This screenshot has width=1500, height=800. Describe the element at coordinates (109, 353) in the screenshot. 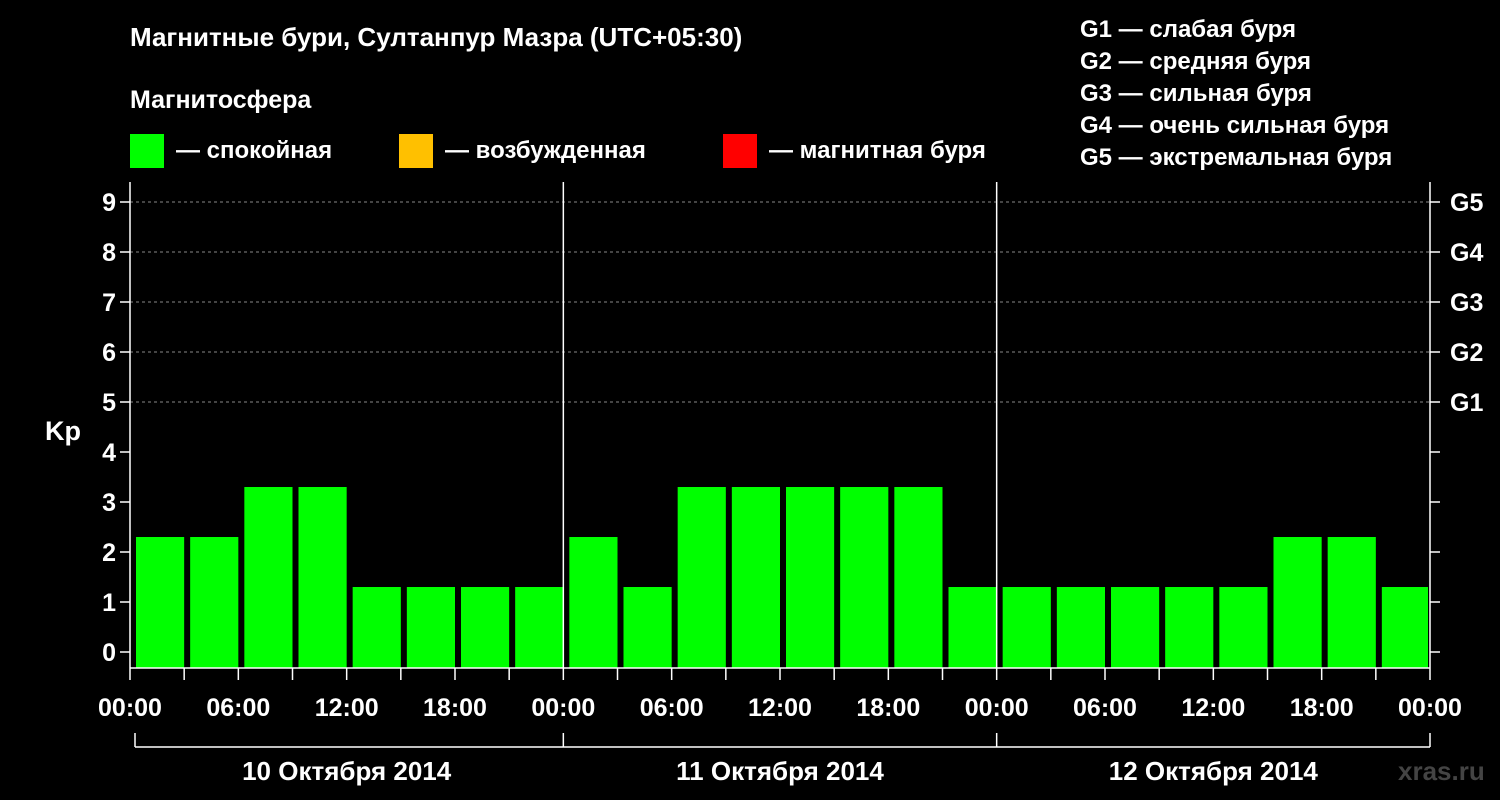

I see `y-tick-label: 6` at that location.